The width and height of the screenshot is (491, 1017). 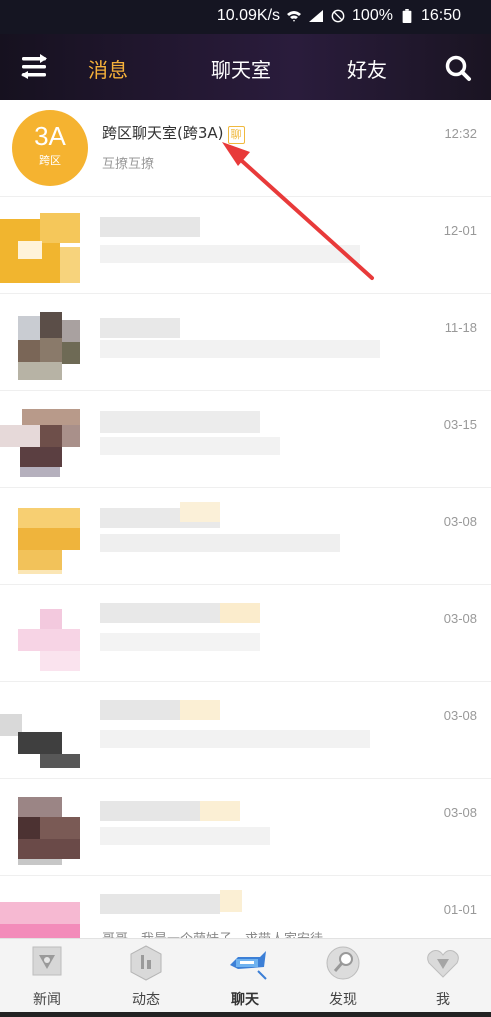 I want to click on conversation-preview: 哥哥，我是一个萌妹子，求带人家安徒, so click(x=212, y=933).